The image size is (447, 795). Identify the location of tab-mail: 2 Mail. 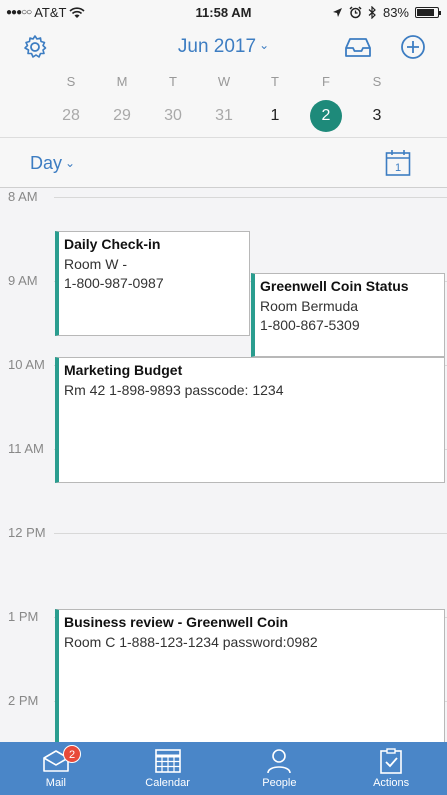
(56, 768).